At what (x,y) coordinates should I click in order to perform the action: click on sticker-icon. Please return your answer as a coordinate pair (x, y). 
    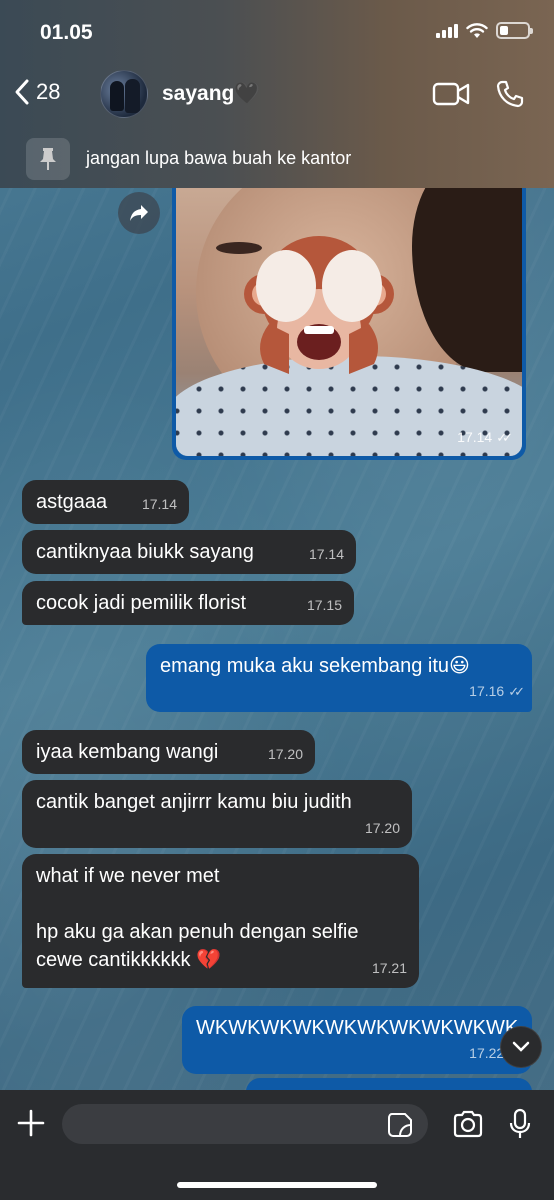
    Looking at the image, I should click on (400, 1125).